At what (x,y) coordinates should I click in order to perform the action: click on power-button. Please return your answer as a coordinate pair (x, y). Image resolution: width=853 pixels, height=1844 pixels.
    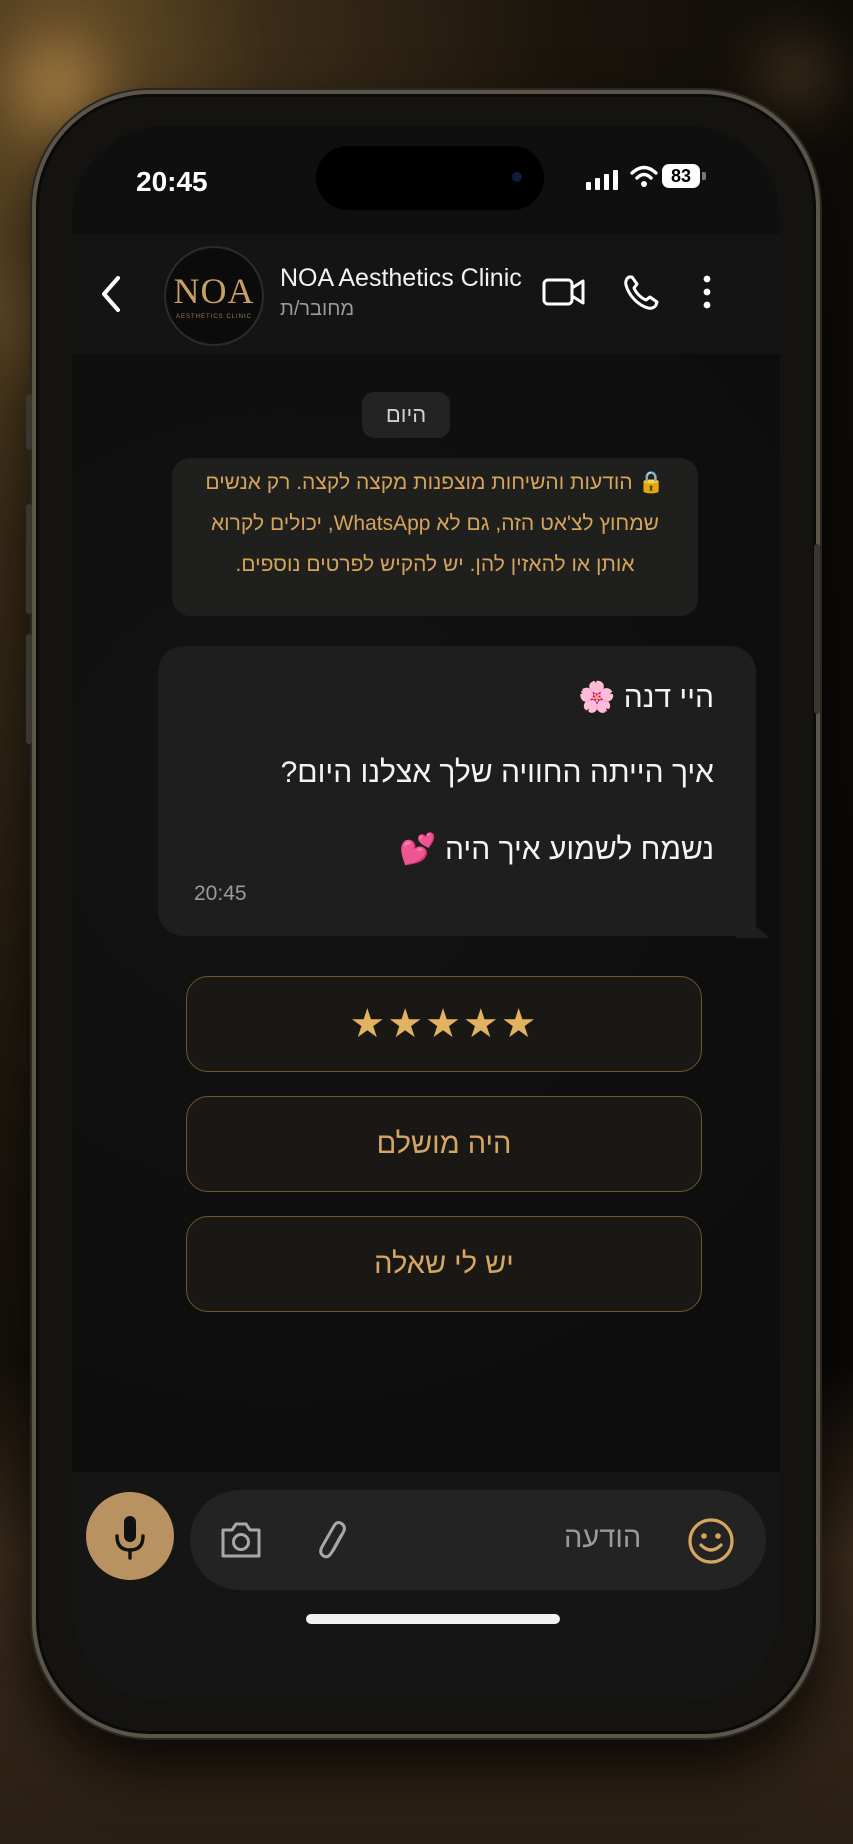
    Looking at the image, I should click on (817, 629).